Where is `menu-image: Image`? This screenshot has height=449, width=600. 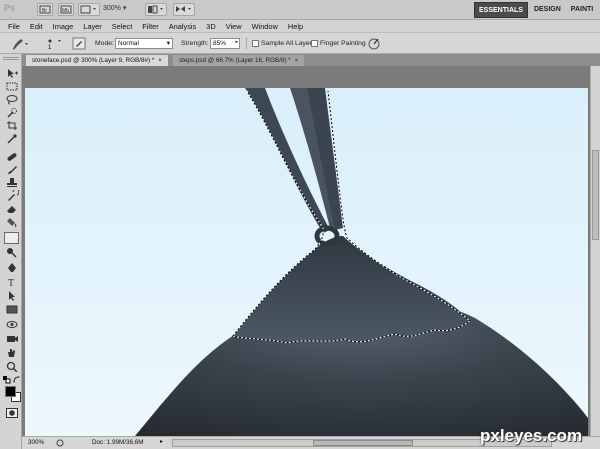 menu-image: Image is located at coordinates (63, 26).